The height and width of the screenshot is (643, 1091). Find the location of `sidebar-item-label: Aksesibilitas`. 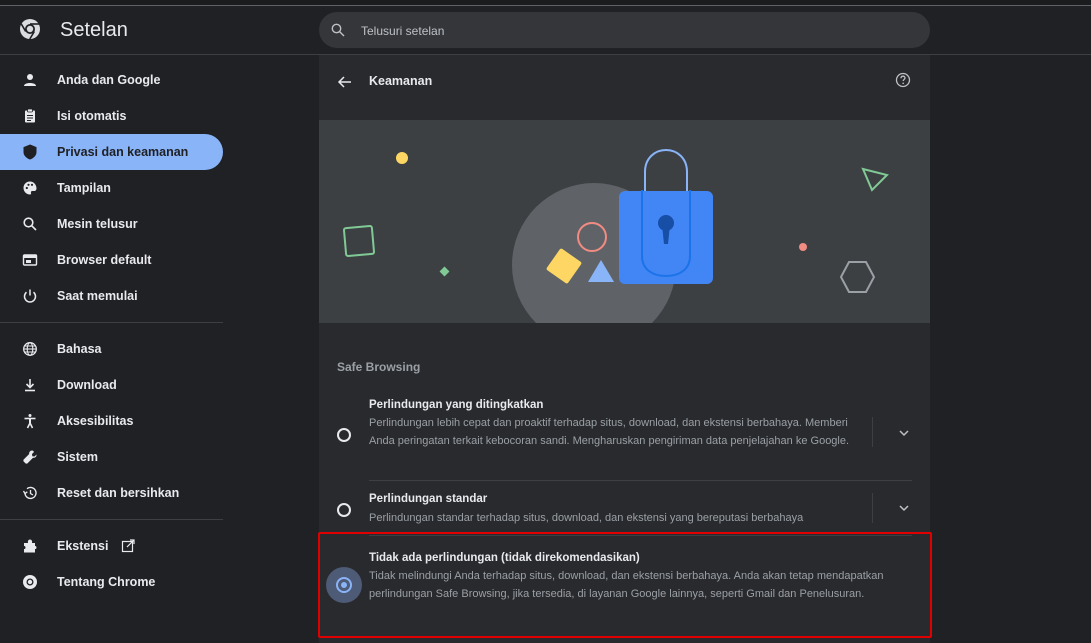

sidebar-item-label: Aksesibilitas is located at coordinates (95, 421).